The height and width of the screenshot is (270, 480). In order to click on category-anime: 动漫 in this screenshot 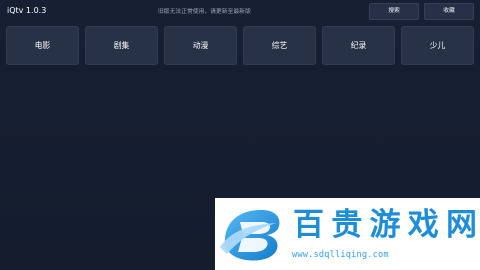, I will do `click(200, 45)`.